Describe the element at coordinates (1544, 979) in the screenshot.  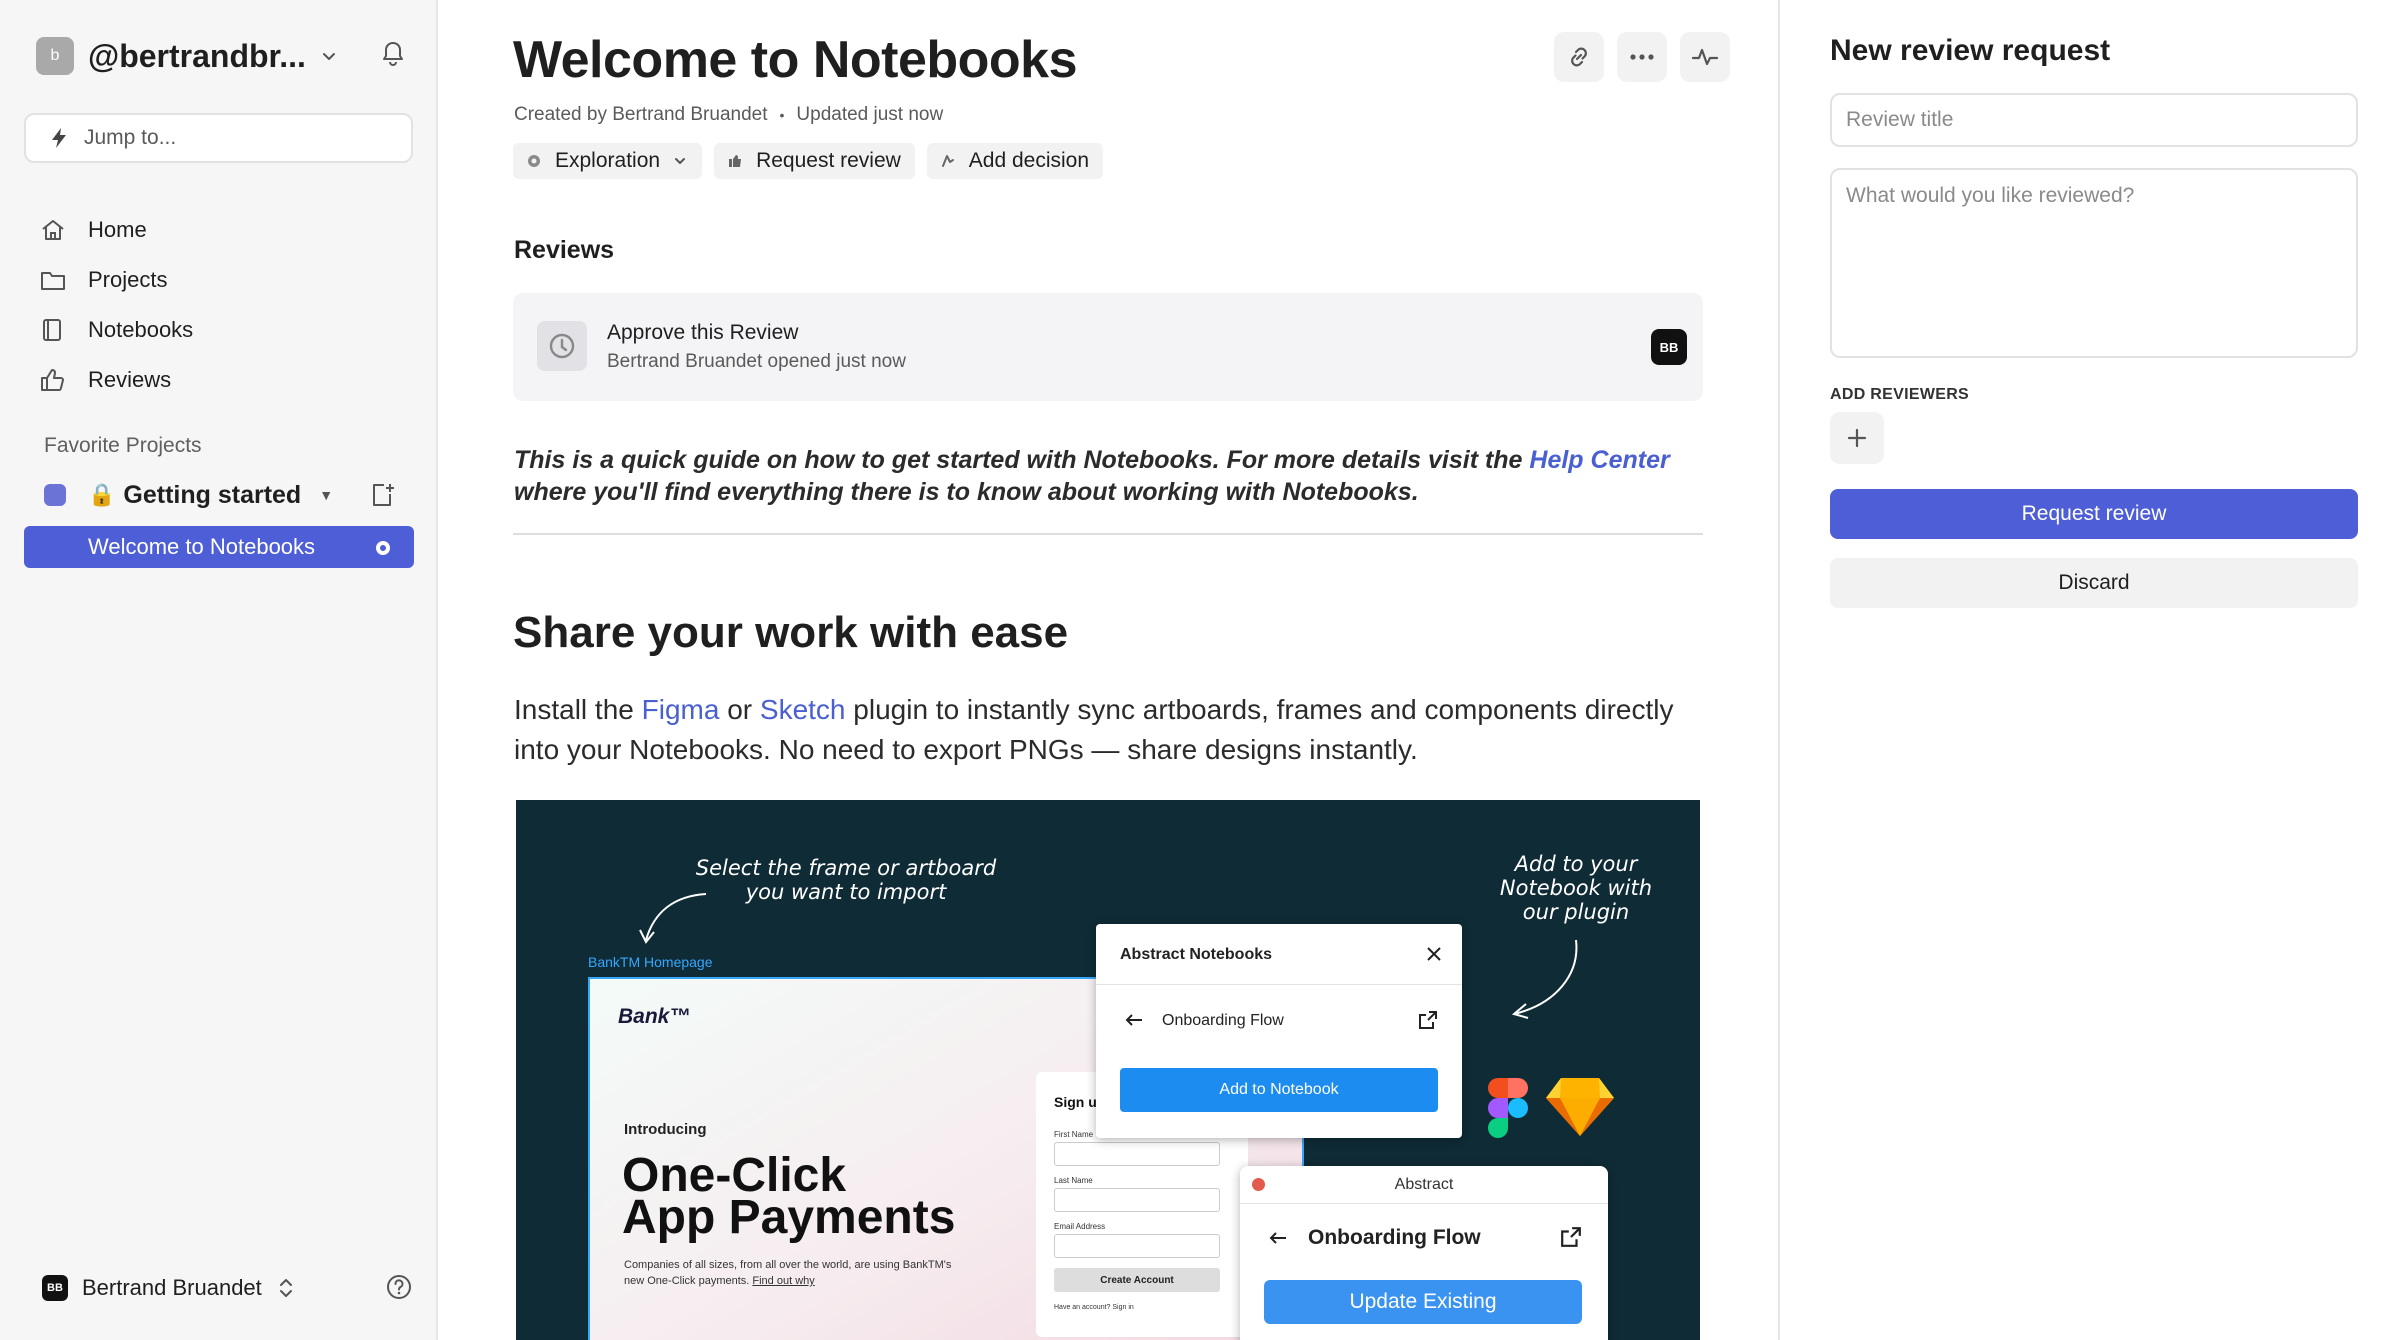
I see `arrow-right-annotation-icon` at that location.